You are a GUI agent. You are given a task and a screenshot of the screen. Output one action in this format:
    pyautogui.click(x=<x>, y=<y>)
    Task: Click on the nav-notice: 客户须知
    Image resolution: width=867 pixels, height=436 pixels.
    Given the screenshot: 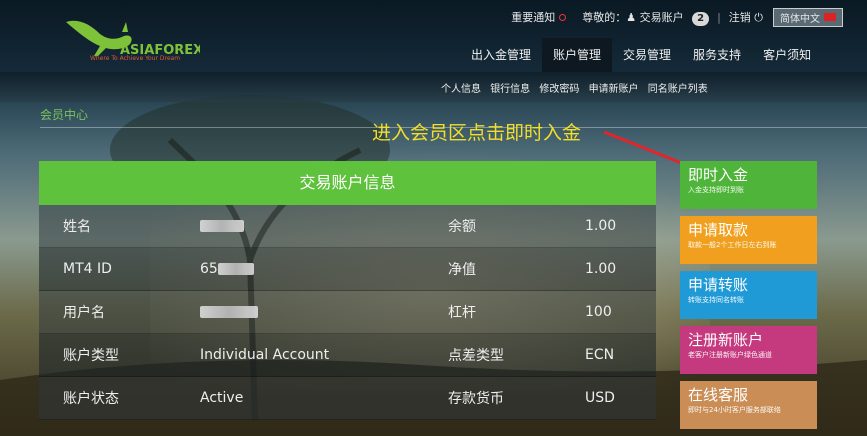 What is the action you would take?
    pyautogui.click(x=787, y=55)
    